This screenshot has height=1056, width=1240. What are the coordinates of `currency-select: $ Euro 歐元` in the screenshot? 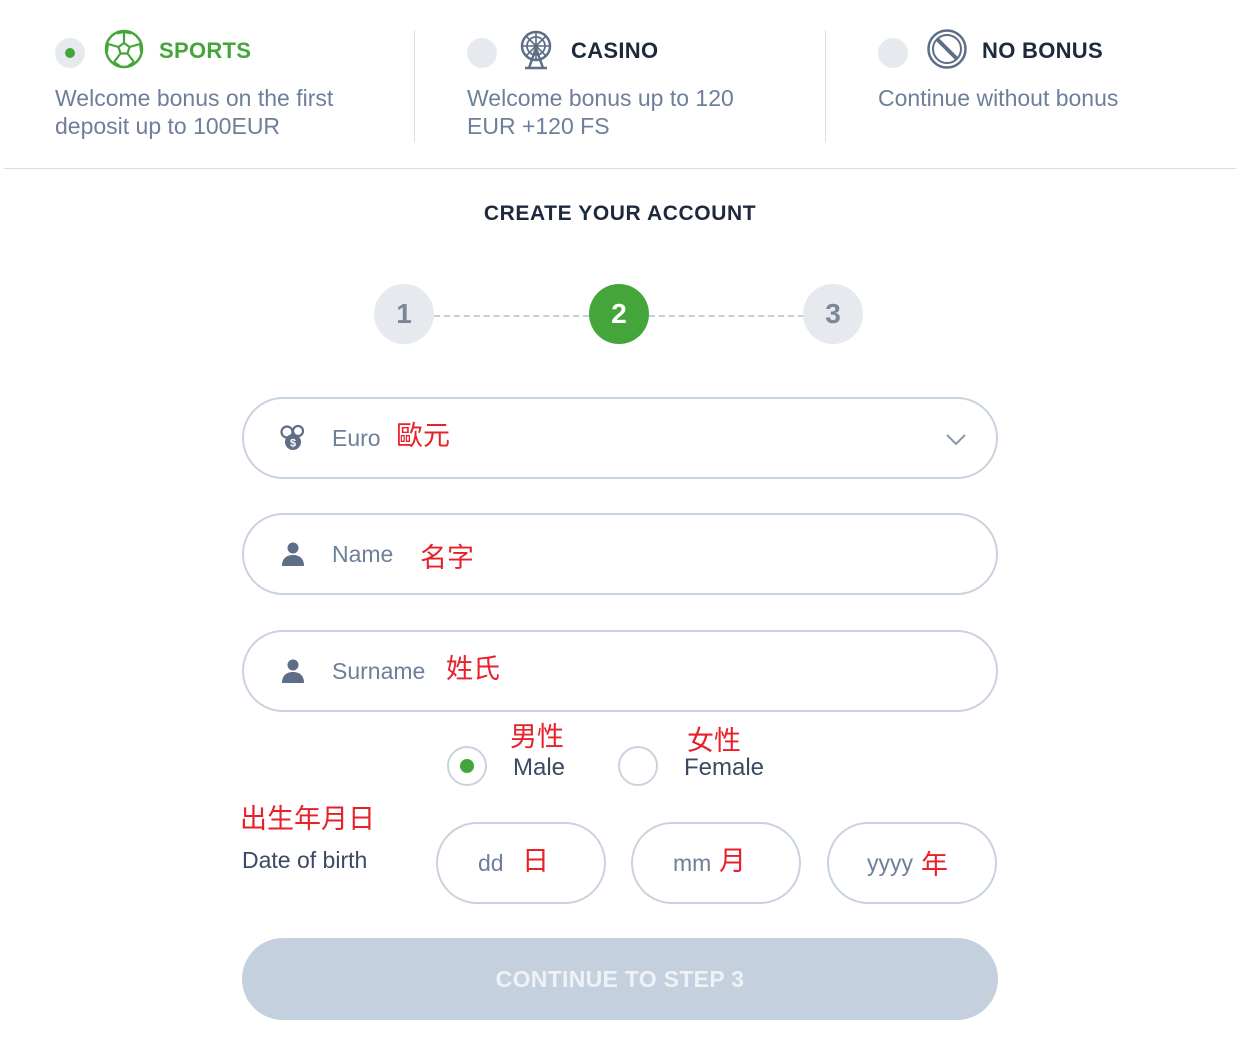 It's located at (620, 438).